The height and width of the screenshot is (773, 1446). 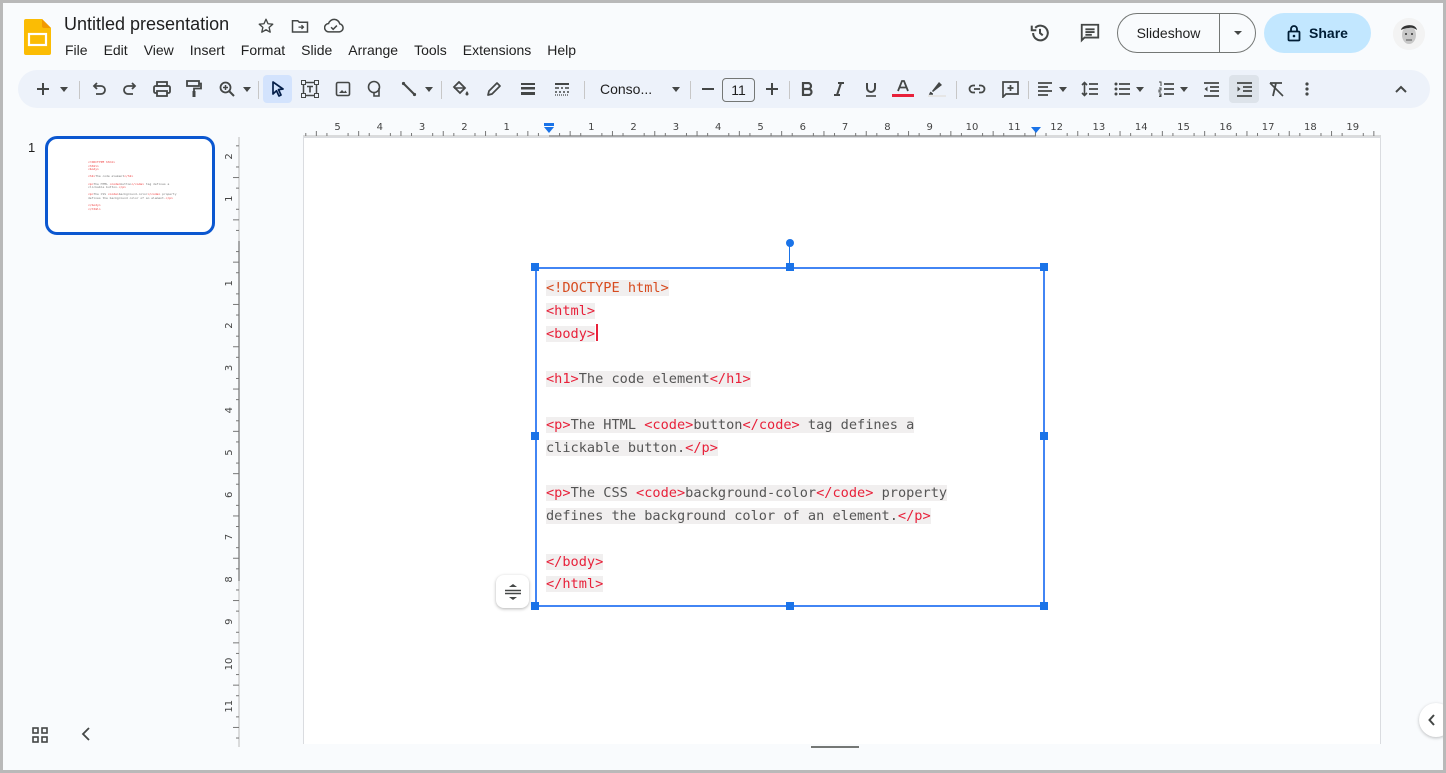 I want to click on resize-handle-bottom-left, so click(x=535, y=606).